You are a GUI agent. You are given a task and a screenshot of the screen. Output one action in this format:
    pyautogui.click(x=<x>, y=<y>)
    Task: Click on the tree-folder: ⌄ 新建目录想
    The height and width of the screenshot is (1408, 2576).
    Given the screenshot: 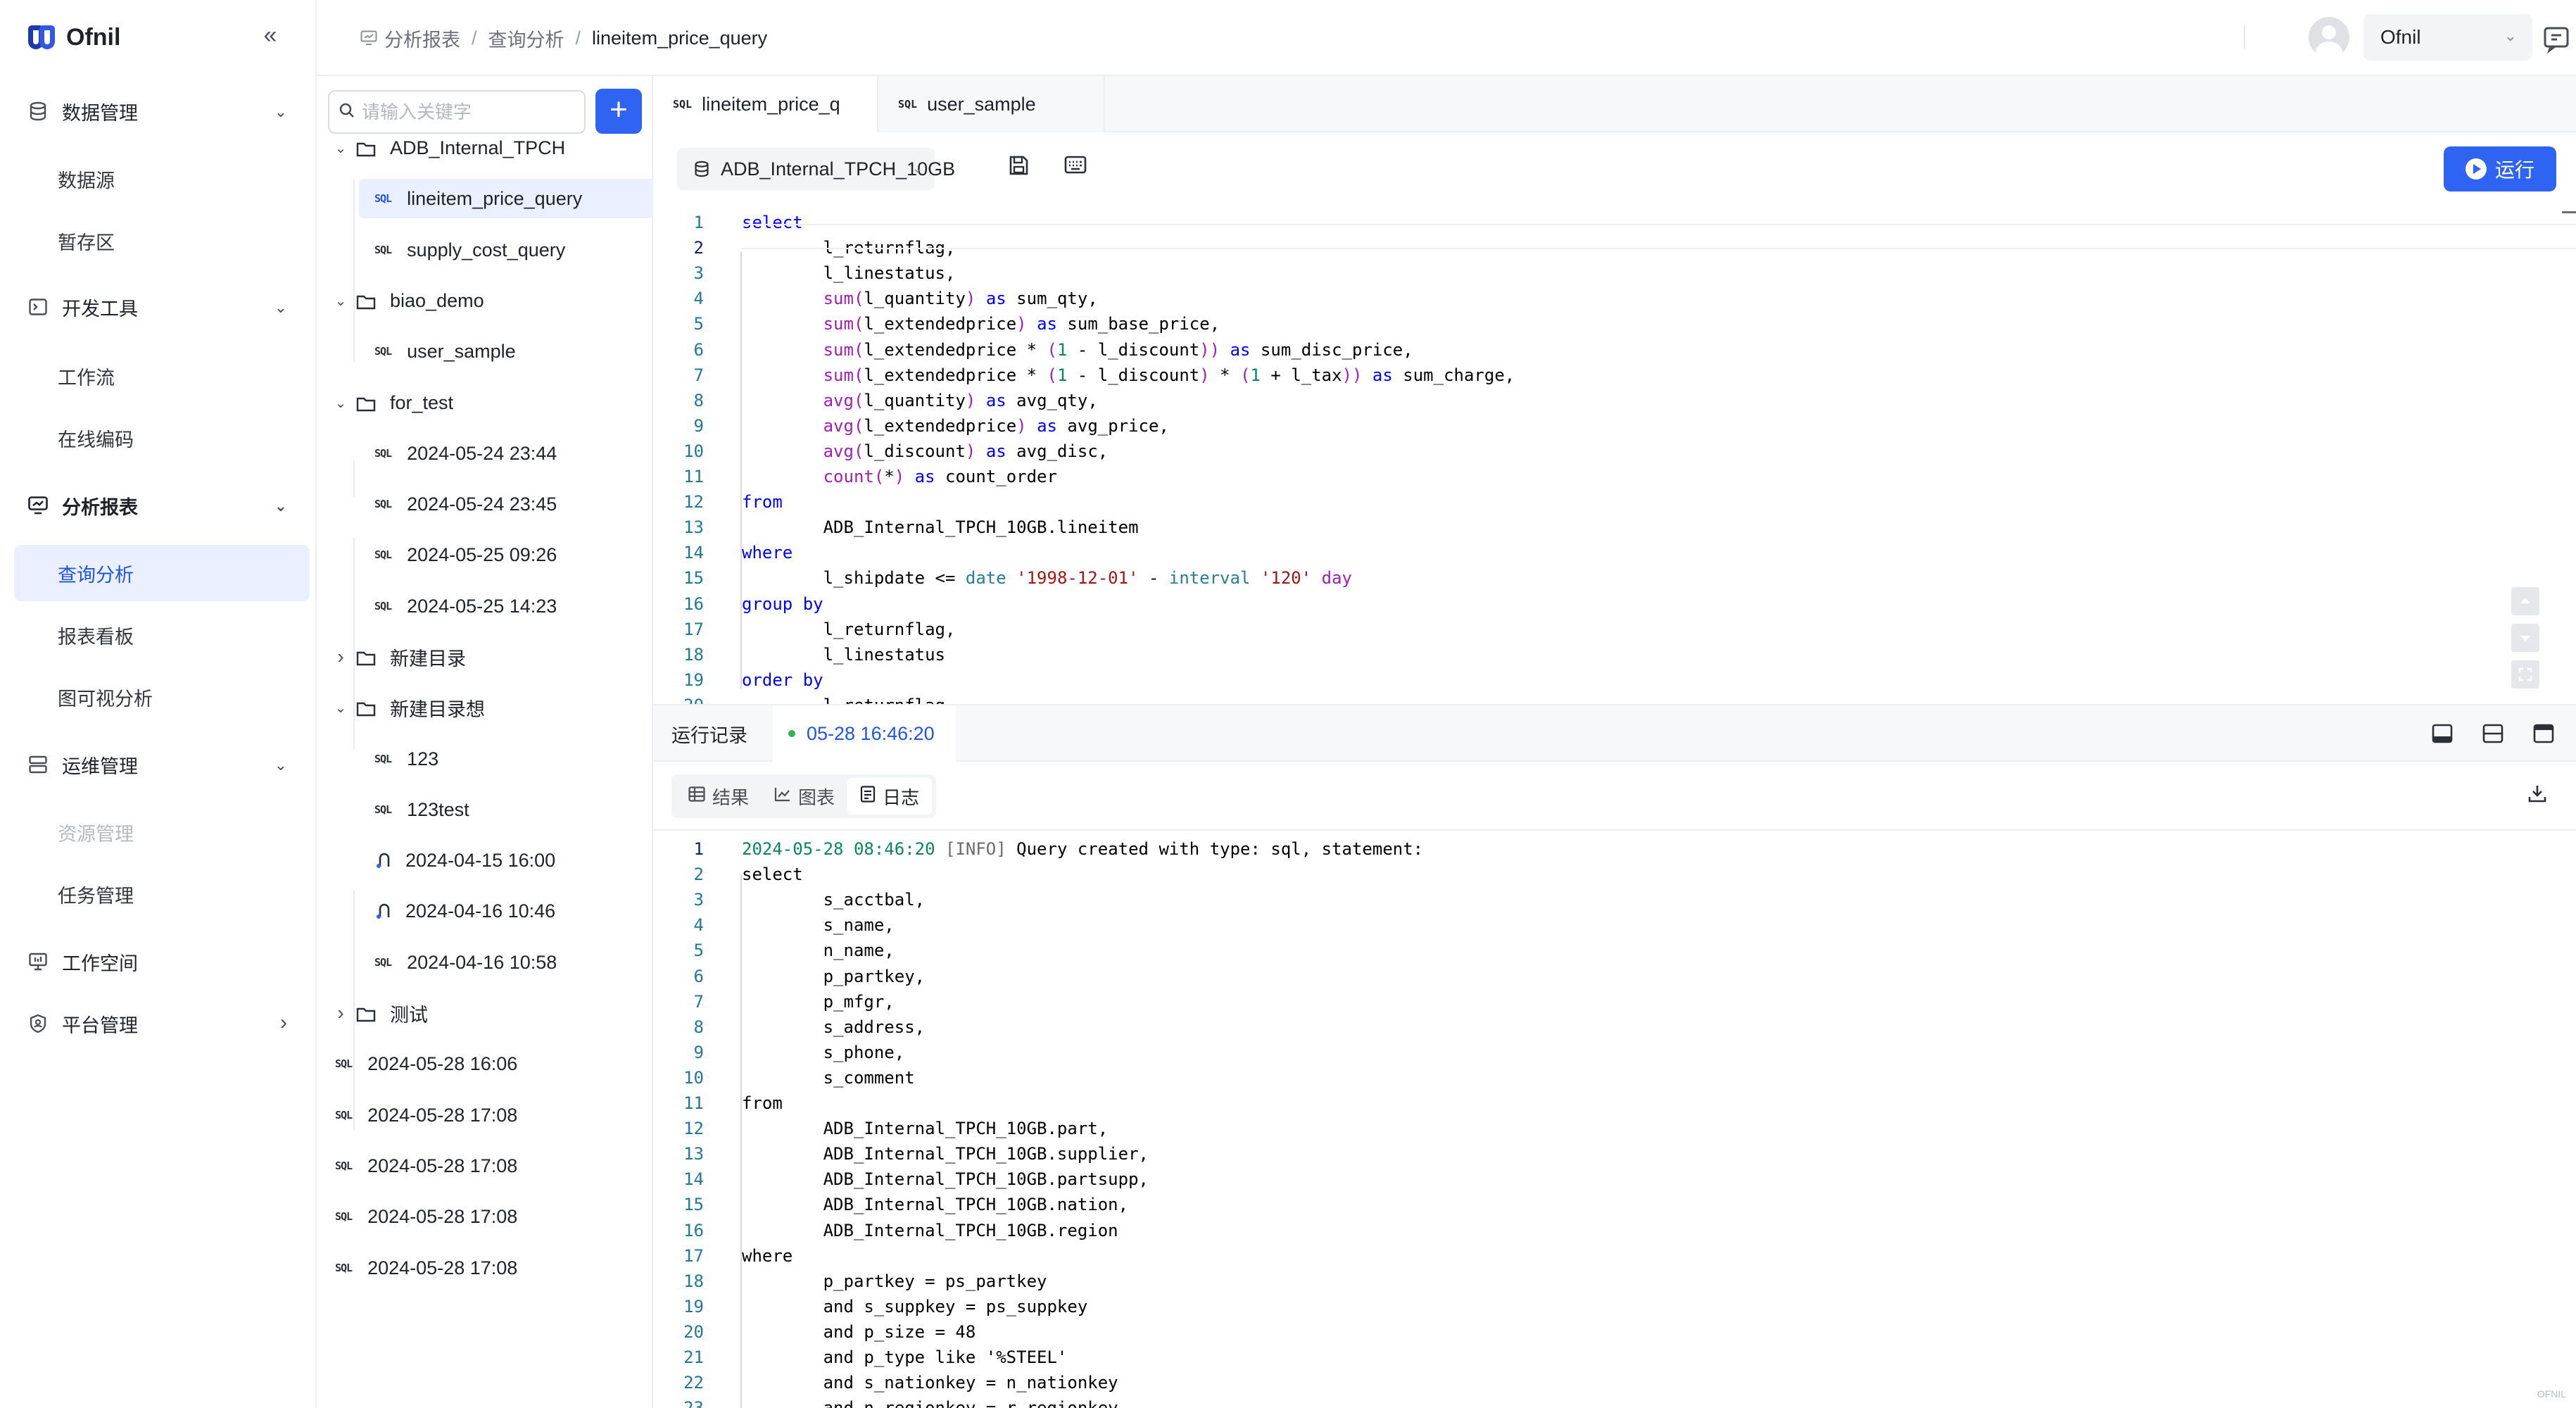 What is the action you would take?
    pyautogui.click(x=479, y=707)
    